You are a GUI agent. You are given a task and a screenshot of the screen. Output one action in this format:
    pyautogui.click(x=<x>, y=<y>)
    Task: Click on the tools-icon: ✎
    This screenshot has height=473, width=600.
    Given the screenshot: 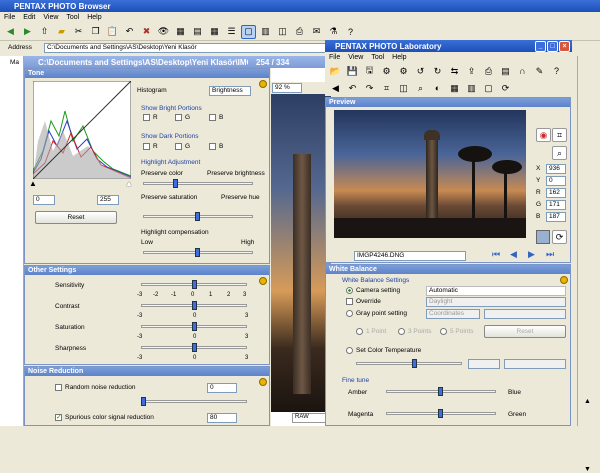 What is the action you would take?
    pyautogui.click(x=539, y=71)
    